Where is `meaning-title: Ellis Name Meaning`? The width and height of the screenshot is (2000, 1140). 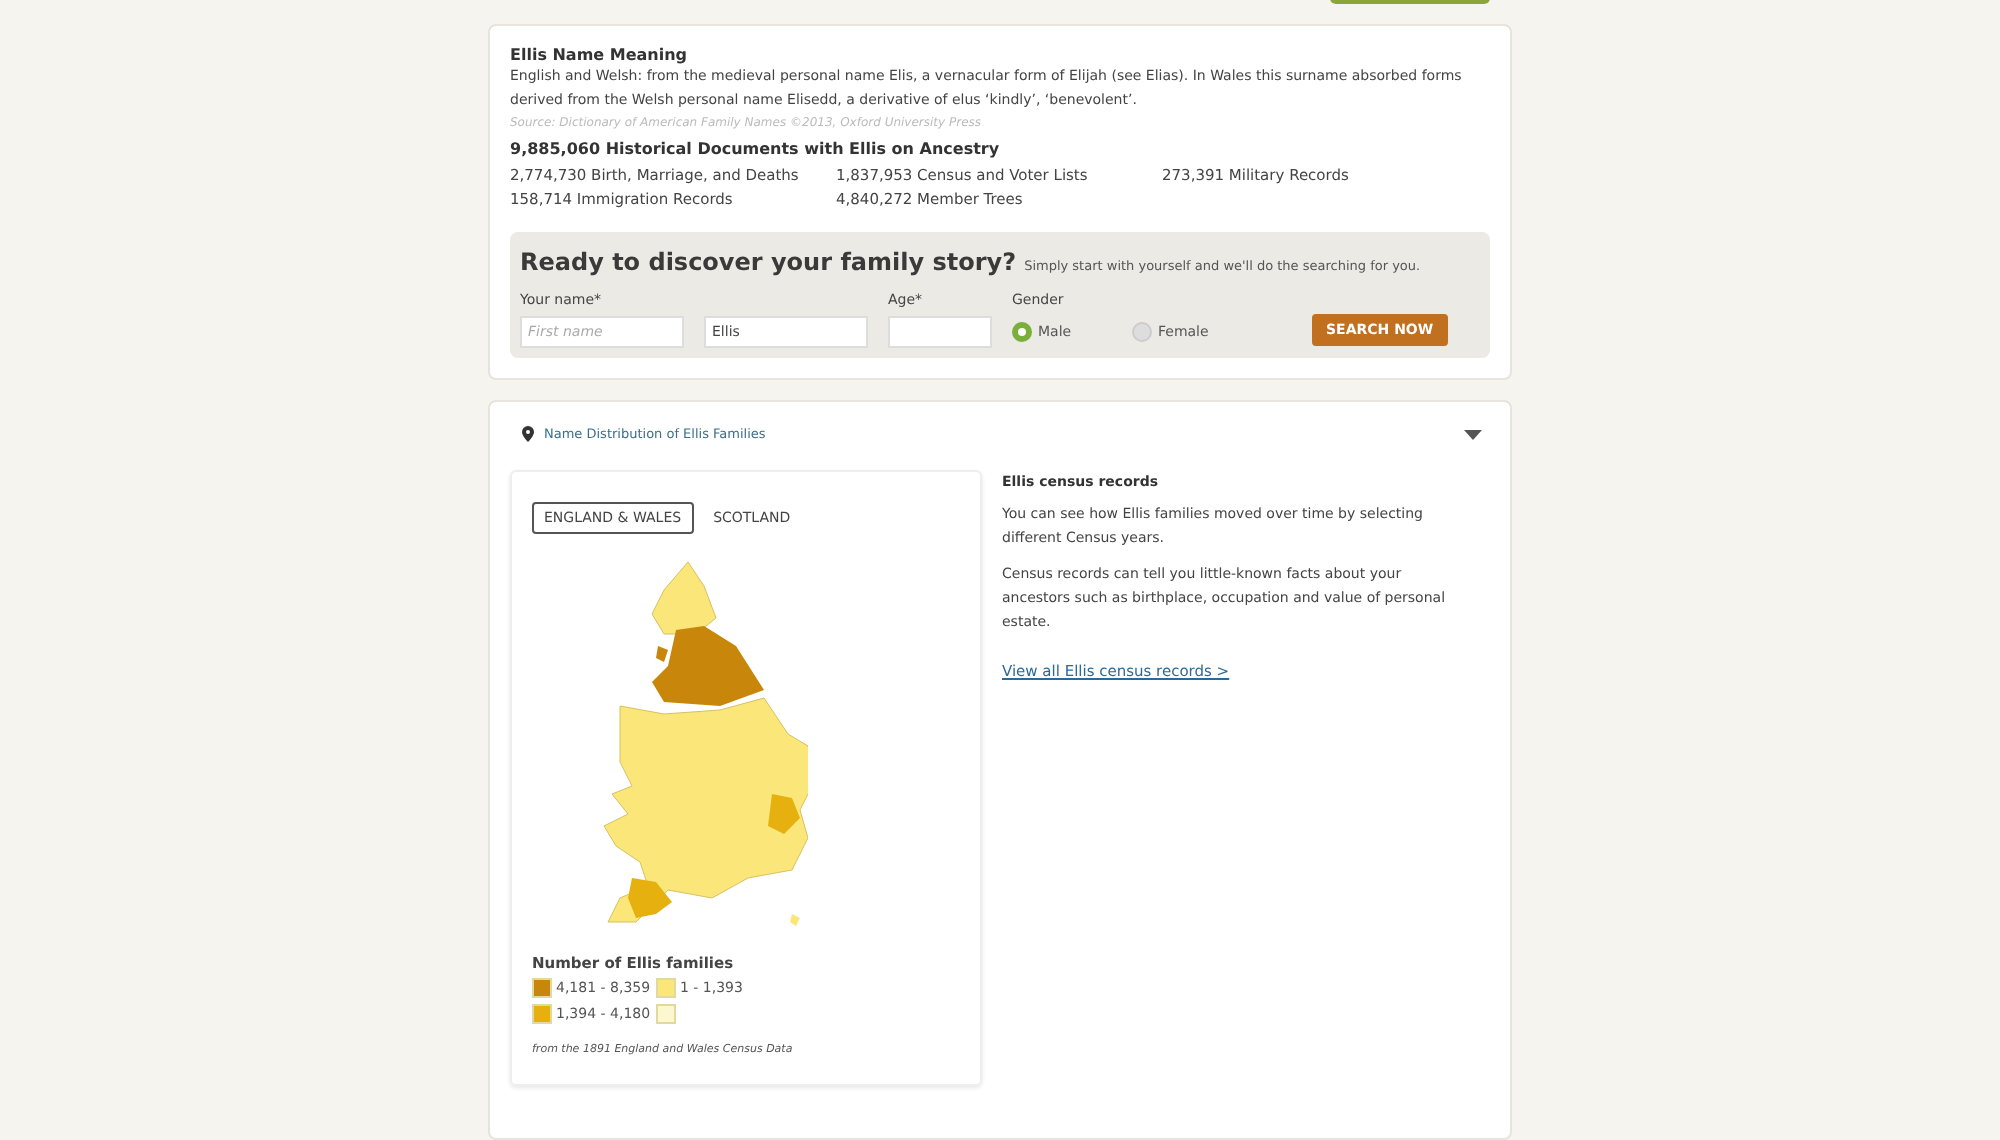 meaning-title: Ellis Name Meaning is located at coordinates (600, 55).